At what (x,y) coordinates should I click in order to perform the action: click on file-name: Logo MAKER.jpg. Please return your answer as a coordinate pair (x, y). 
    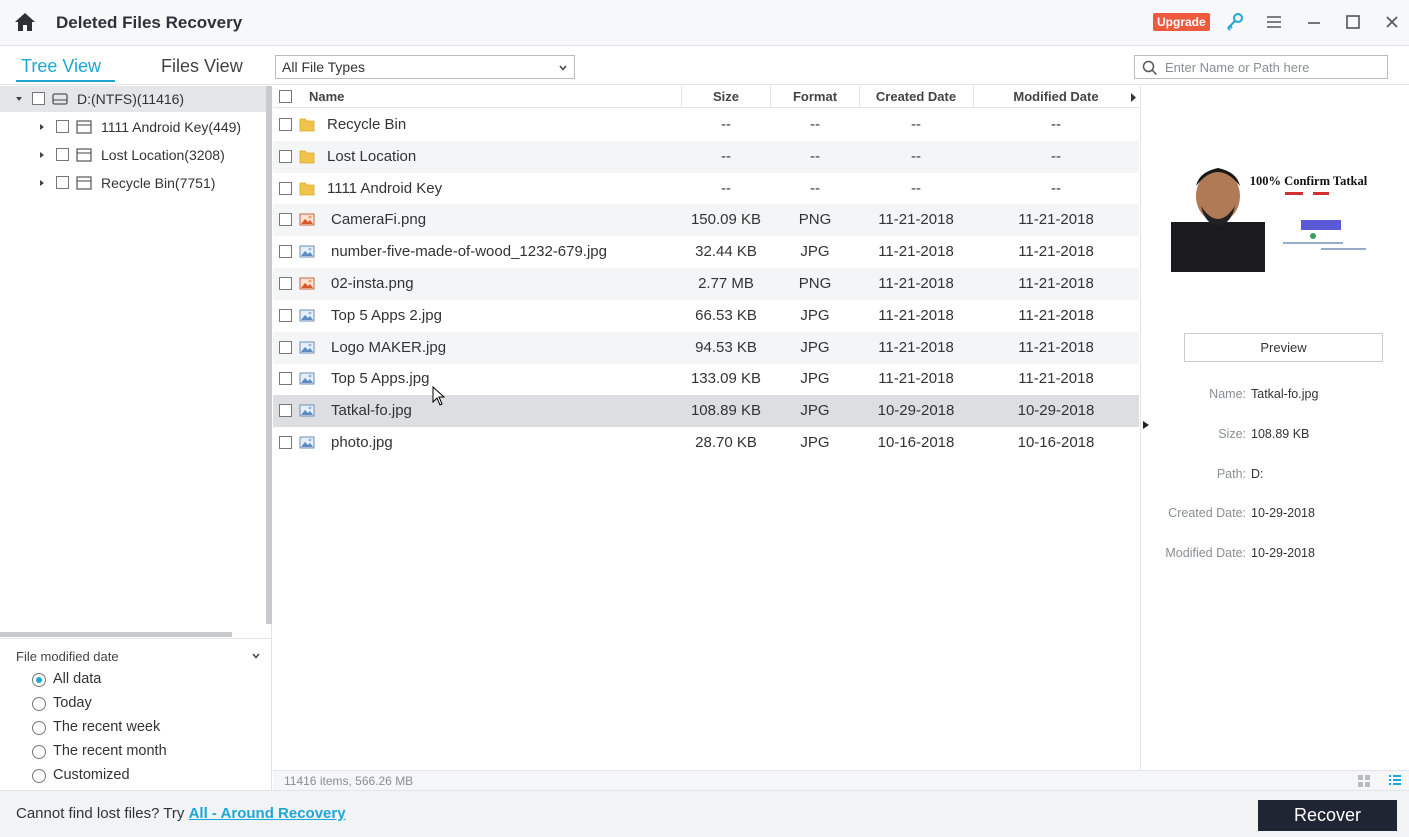
    Looking at the image, I should click on (389, 347).